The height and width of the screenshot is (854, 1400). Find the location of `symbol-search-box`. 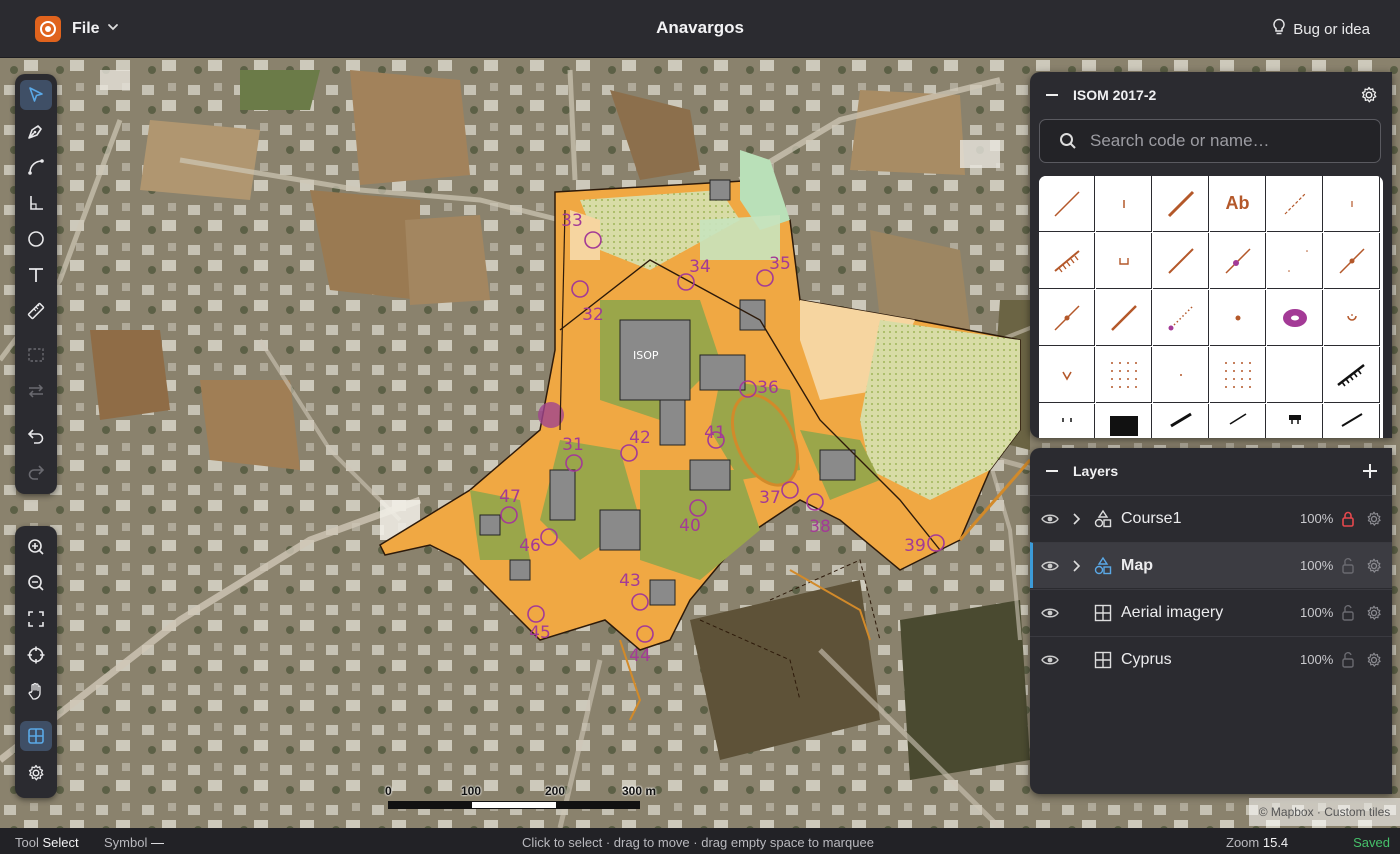

symbol-search-box is located at coordinates (1210, 141).